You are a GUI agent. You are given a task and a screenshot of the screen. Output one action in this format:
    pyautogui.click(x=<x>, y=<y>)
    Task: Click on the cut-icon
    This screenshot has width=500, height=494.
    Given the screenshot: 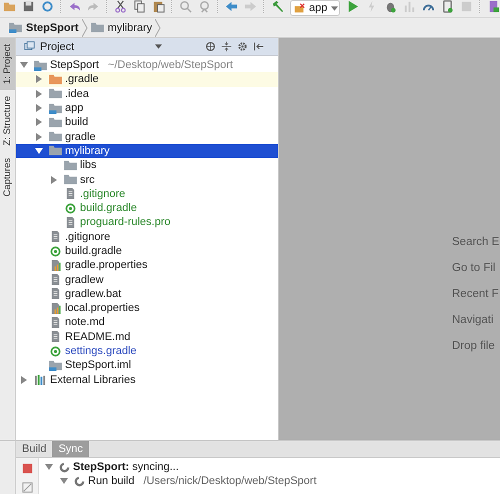 What is the action you would take?
    pyautogui.click(x=120, y=6)
    